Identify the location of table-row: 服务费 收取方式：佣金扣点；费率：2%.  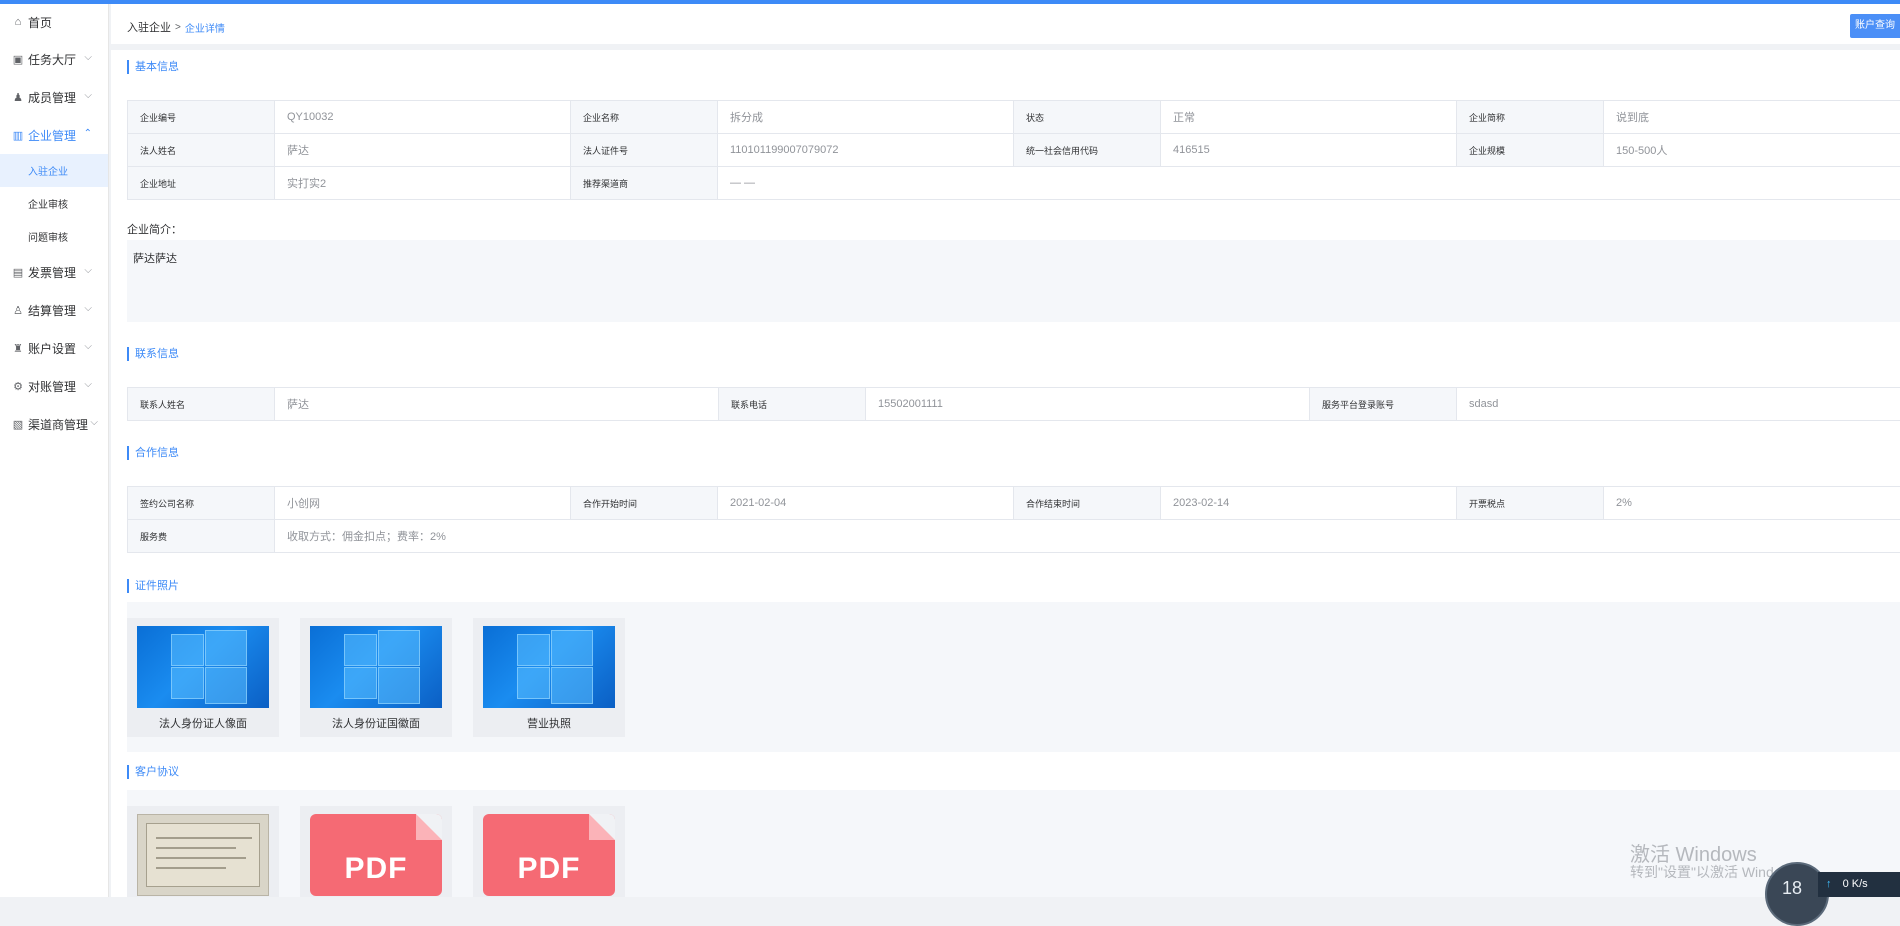
(1014, 536).